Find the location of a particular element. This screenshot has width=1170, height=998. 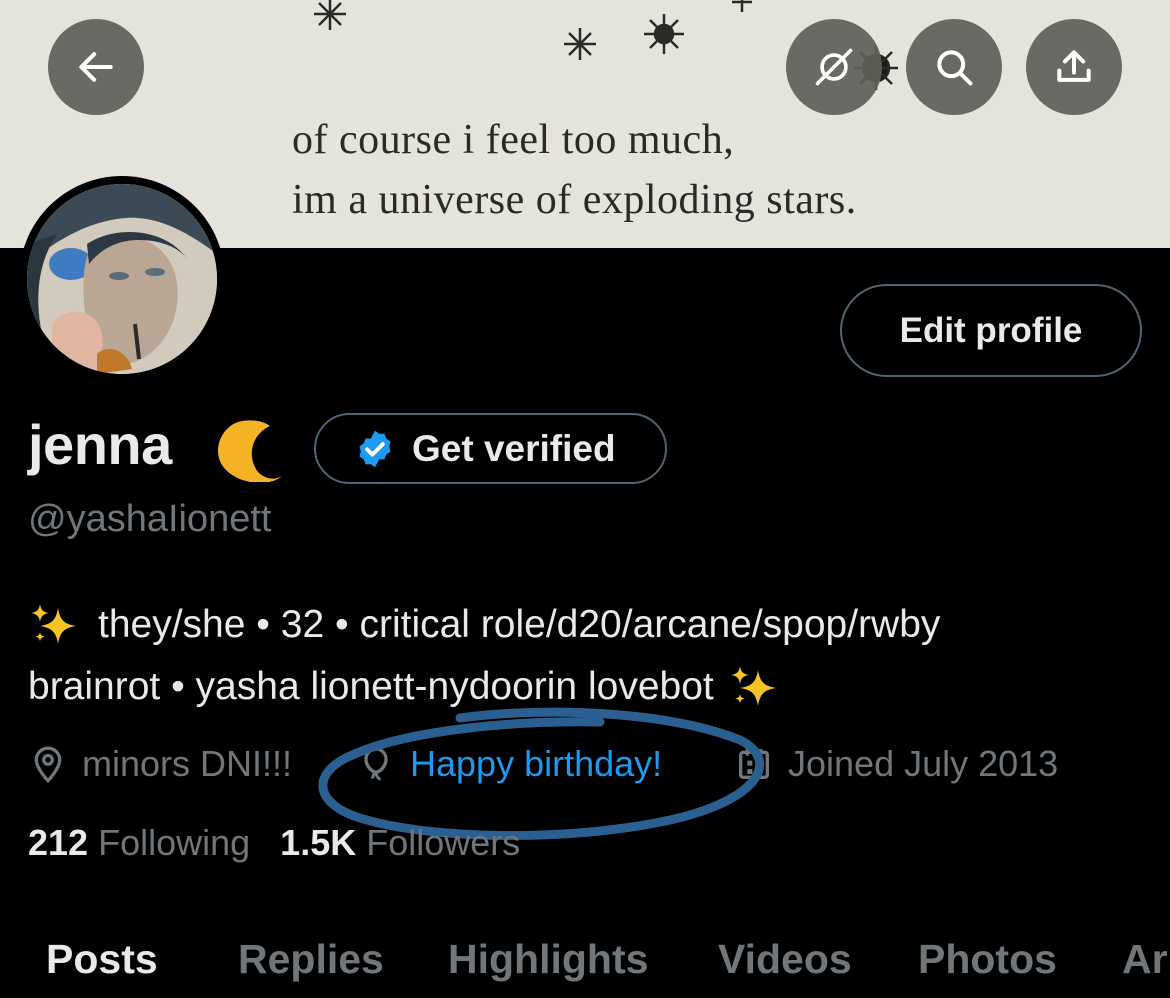

crescent-moon-emoji is located at coordinates (250, 451).